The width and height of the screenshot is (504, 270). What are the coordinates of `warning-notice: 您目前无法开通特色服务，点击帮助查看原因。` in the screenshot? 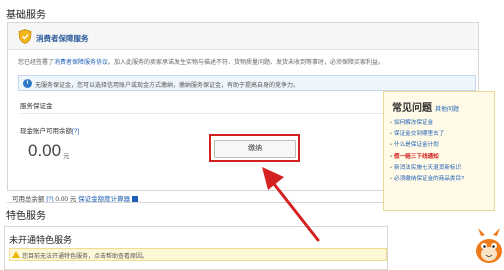 It's located at (198, 254).